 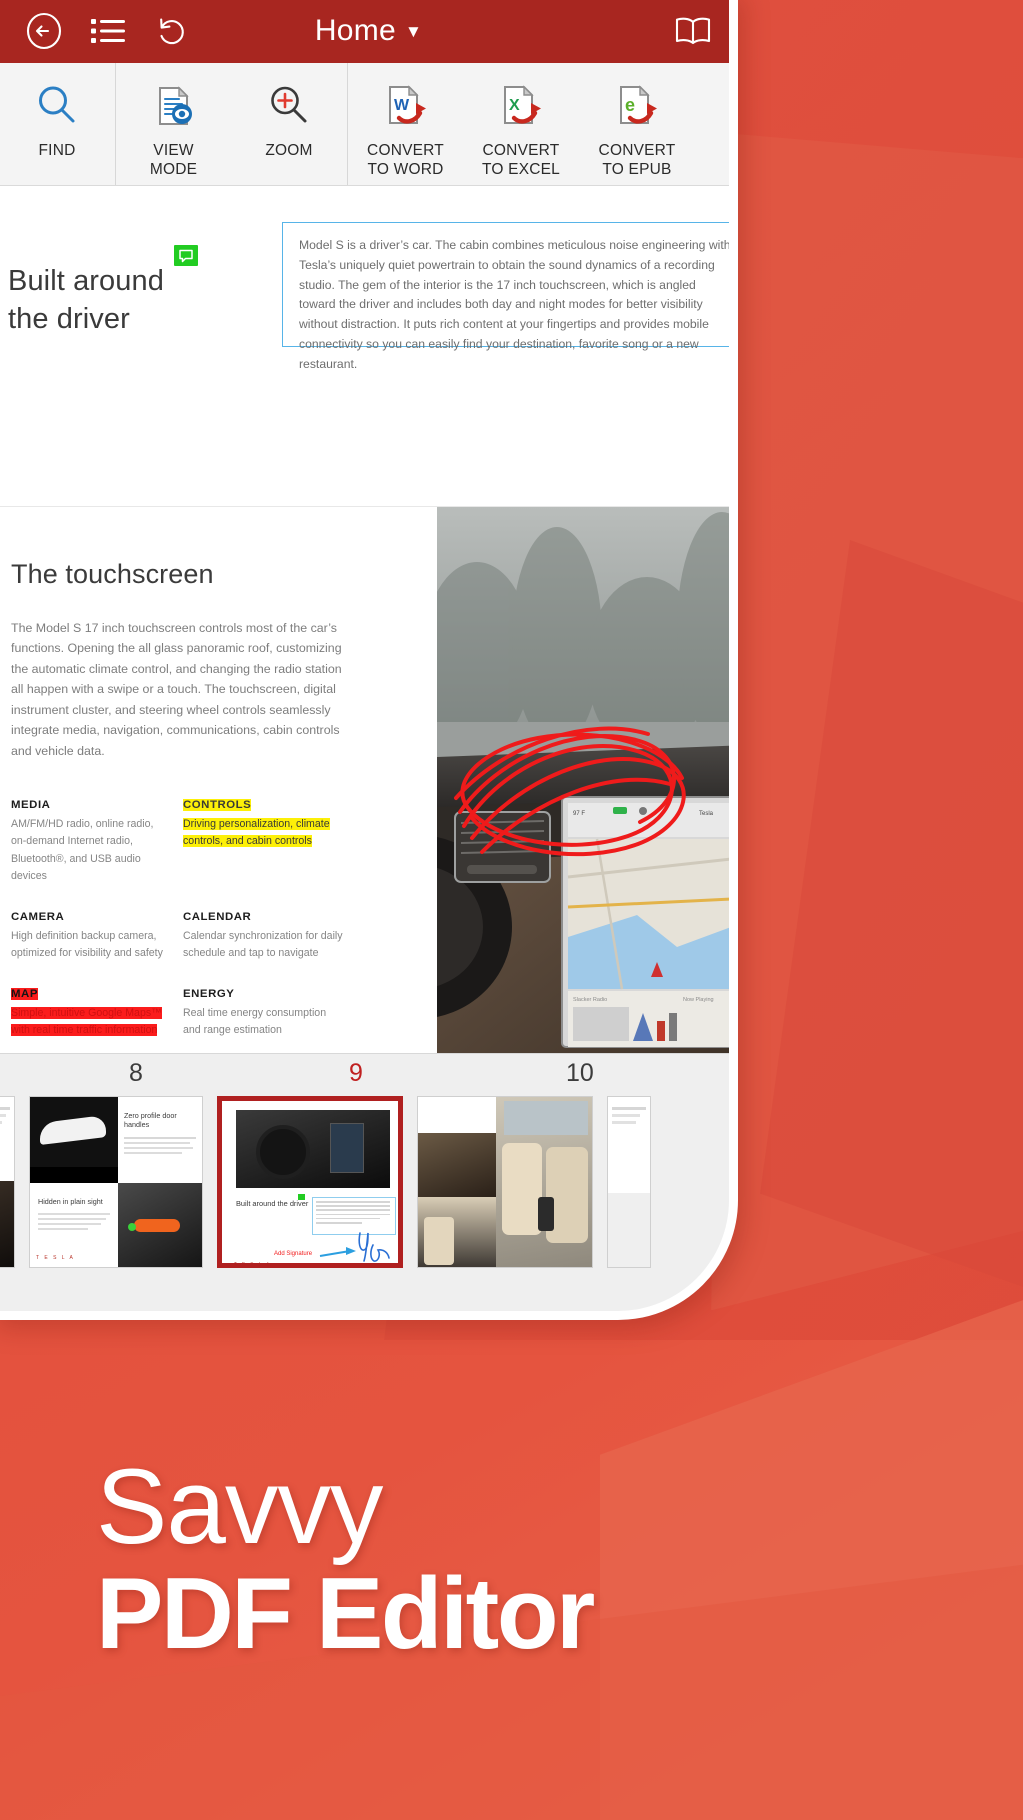 What do you see at coordinates (583, 780) in the screenshot?
I see `car-interior-photo: 97 F Tesla Slacker Radio Now Playing` at bounding box center [583, 780].